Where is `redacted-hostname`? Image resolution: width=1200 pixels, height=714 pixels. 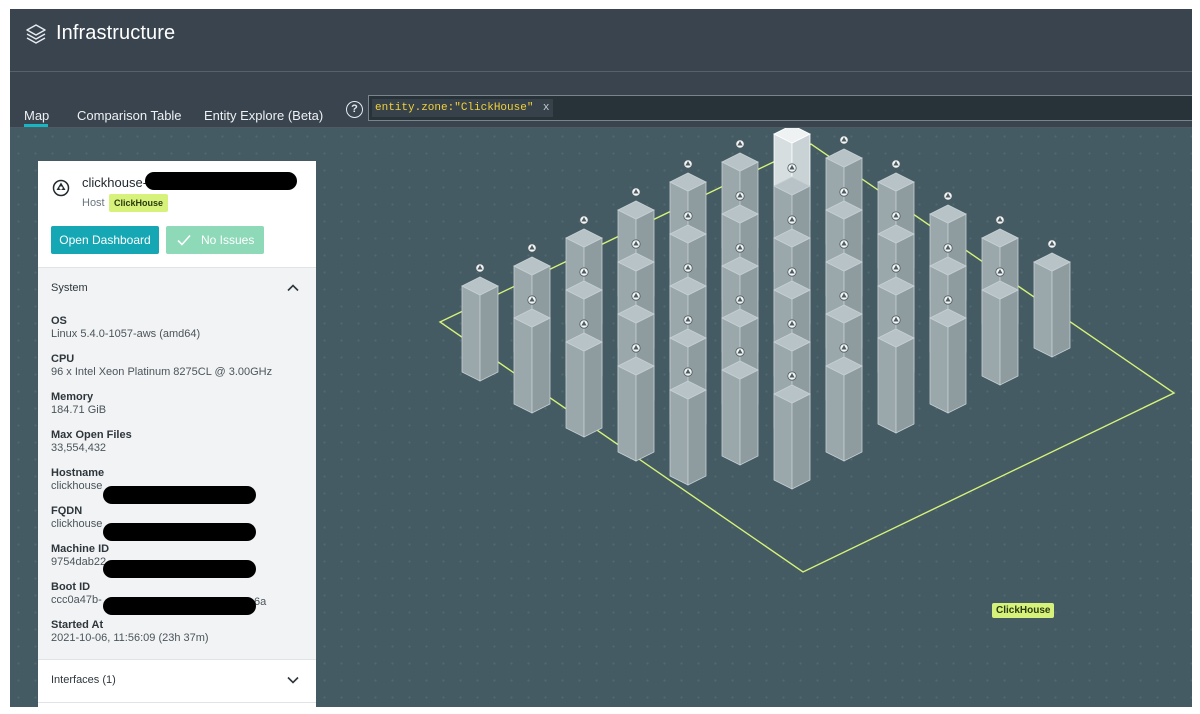 redacted-hostname is located at coordinates (221, 181).